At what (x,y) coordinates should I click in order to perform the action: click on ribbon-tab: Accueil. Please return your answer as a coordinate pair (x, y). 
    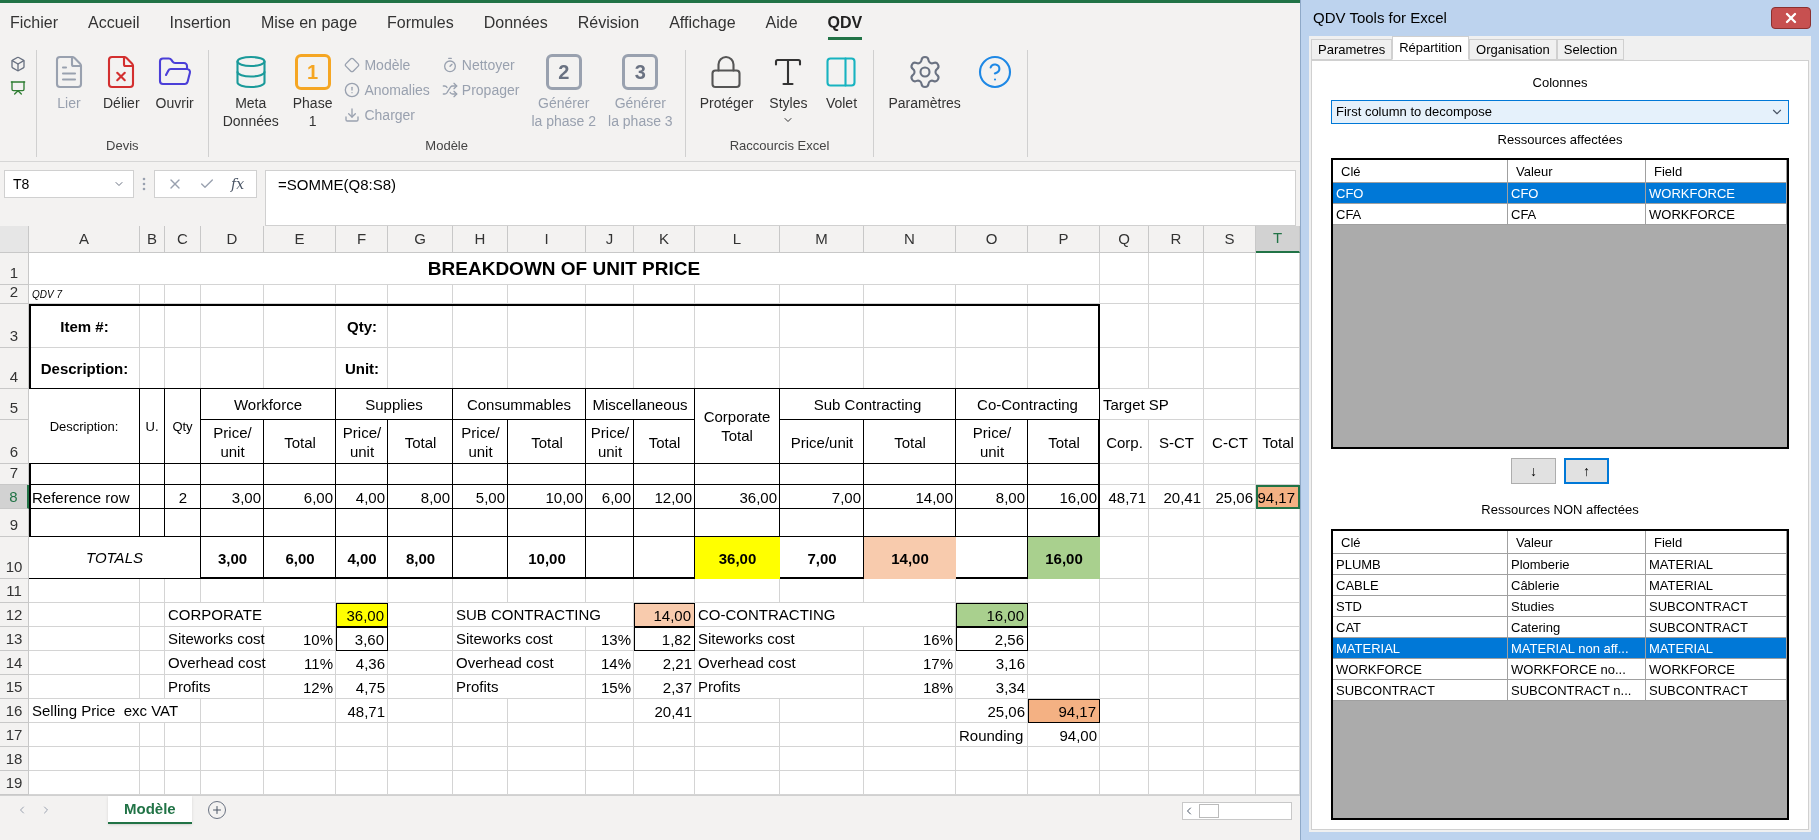
    Looking at the image, I should click on (114, 25).